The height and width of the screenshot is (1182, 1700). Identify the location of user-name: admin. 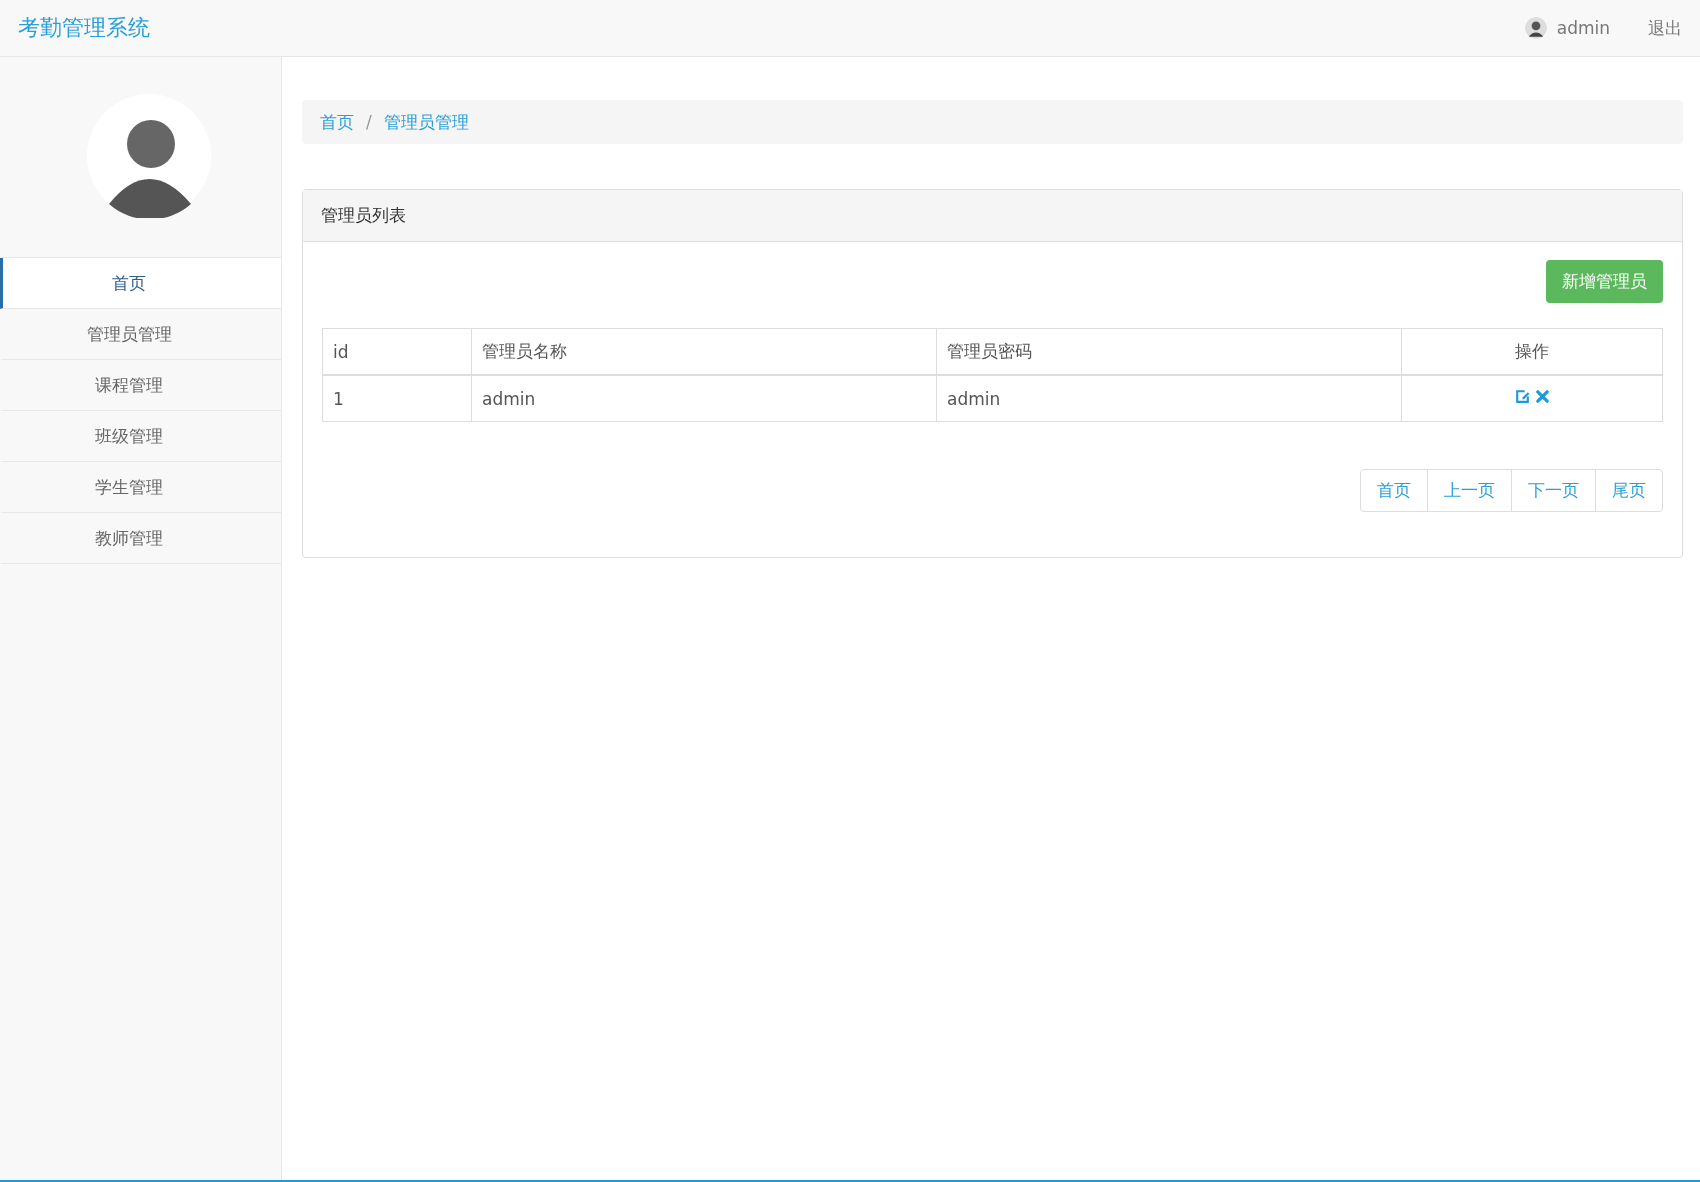
(1583, 28).